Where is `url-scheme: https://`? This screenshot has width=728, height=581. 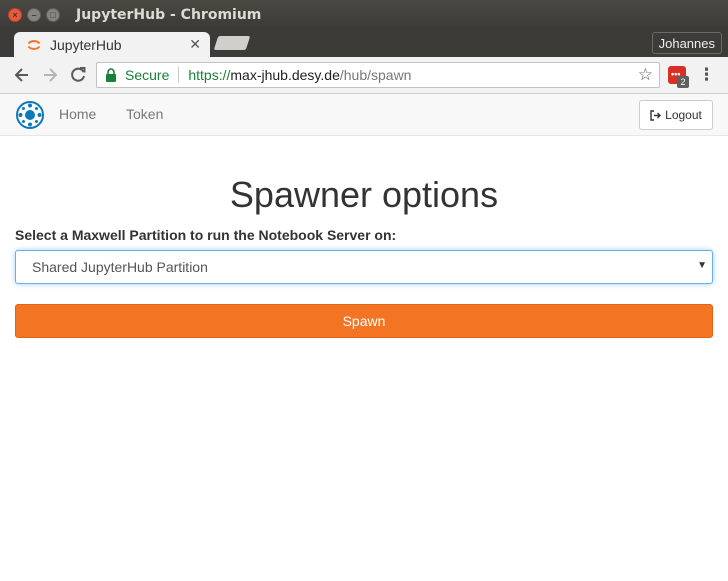
url-scheme: https:// is located at coordinates (209, 75).